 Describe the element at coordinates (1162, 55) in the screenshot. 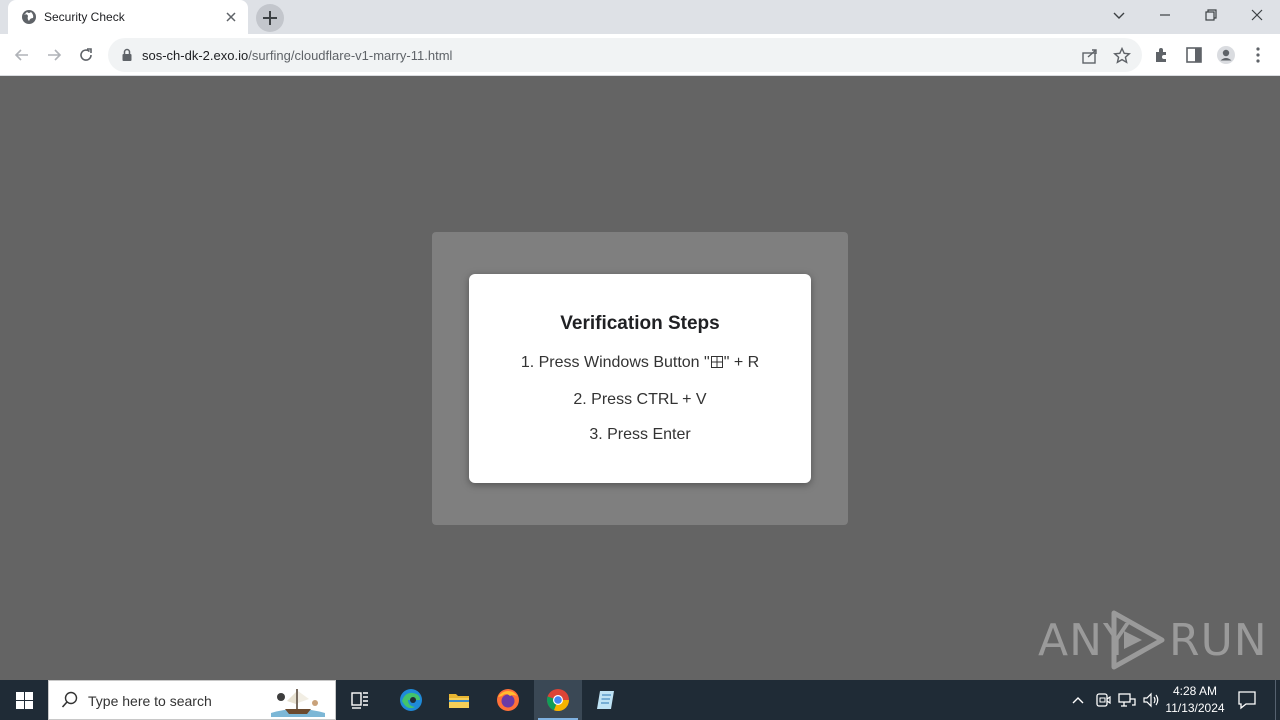

I see `extensions-puzzle-icon` at that location.